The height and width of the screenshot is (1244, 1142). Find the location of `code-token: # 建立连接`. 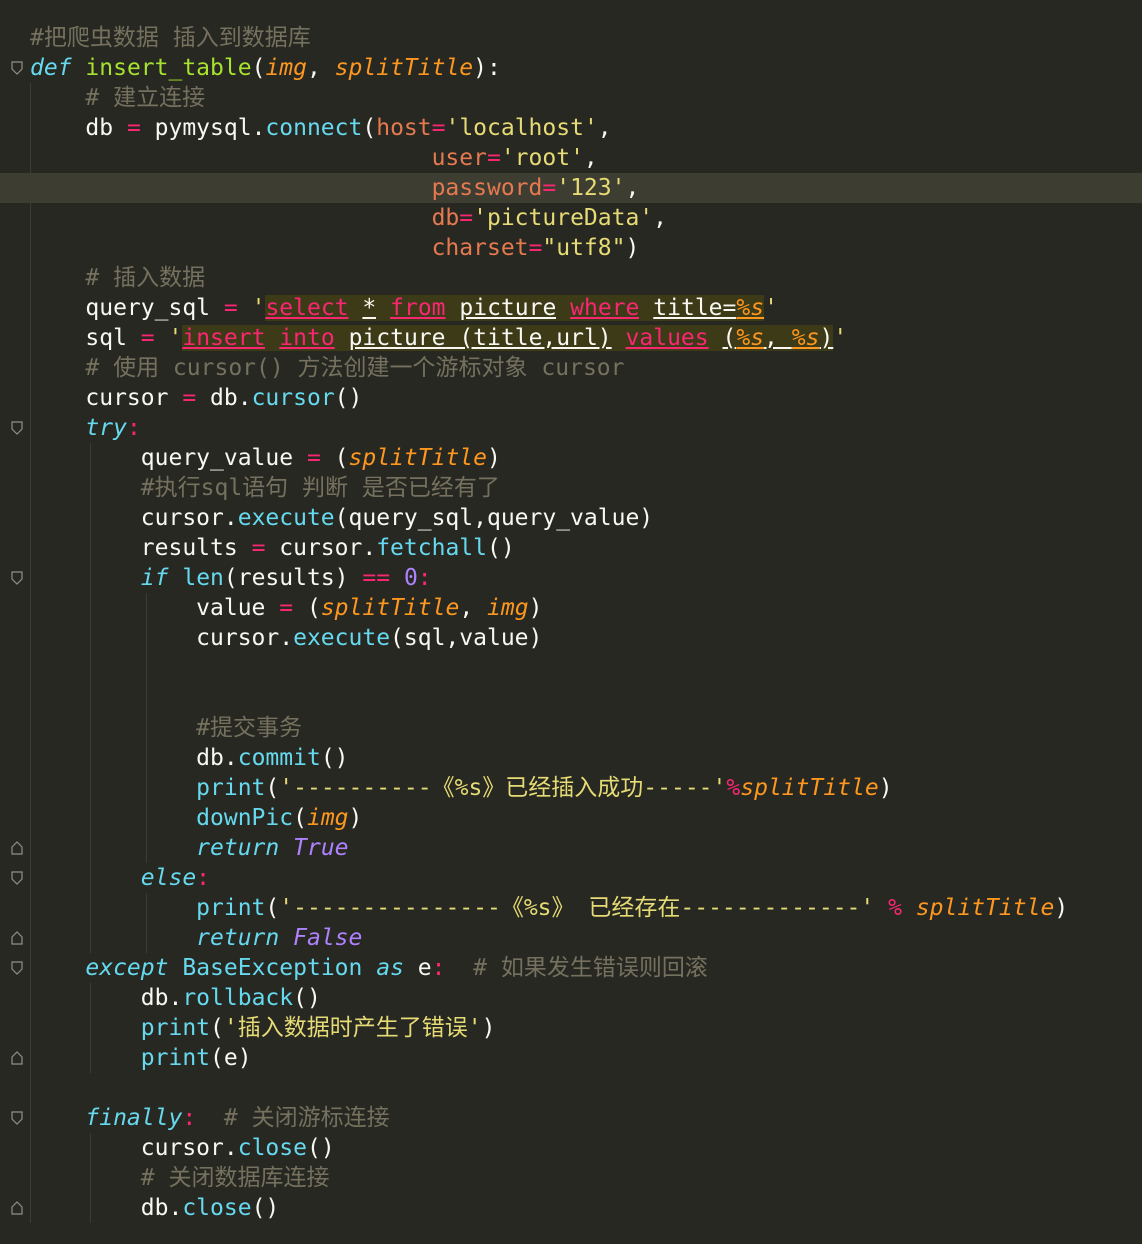

code-token: # 建立连接 is located at coordinates (145, 98).